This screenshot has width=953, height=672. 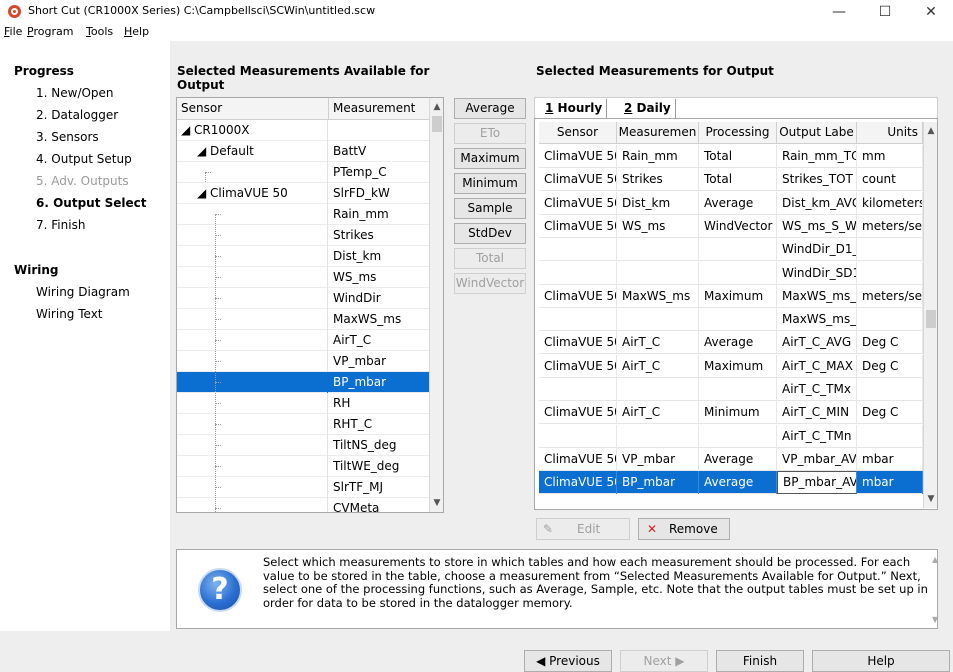 What do you see at coordinates (658, 180) in the screenshot?
I see `measurement-cell: Strikes` at bounding box center [658, 180].